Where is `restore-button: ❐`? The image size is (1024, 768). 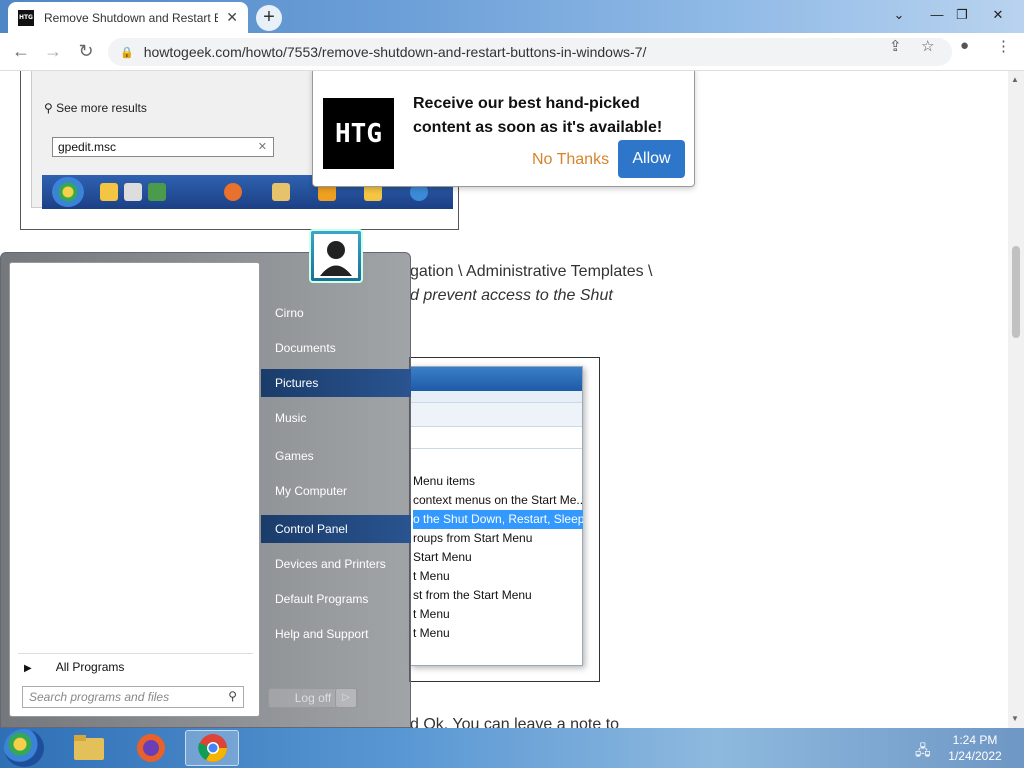
restore-button: ❐ is located at coordinates (962, 15).